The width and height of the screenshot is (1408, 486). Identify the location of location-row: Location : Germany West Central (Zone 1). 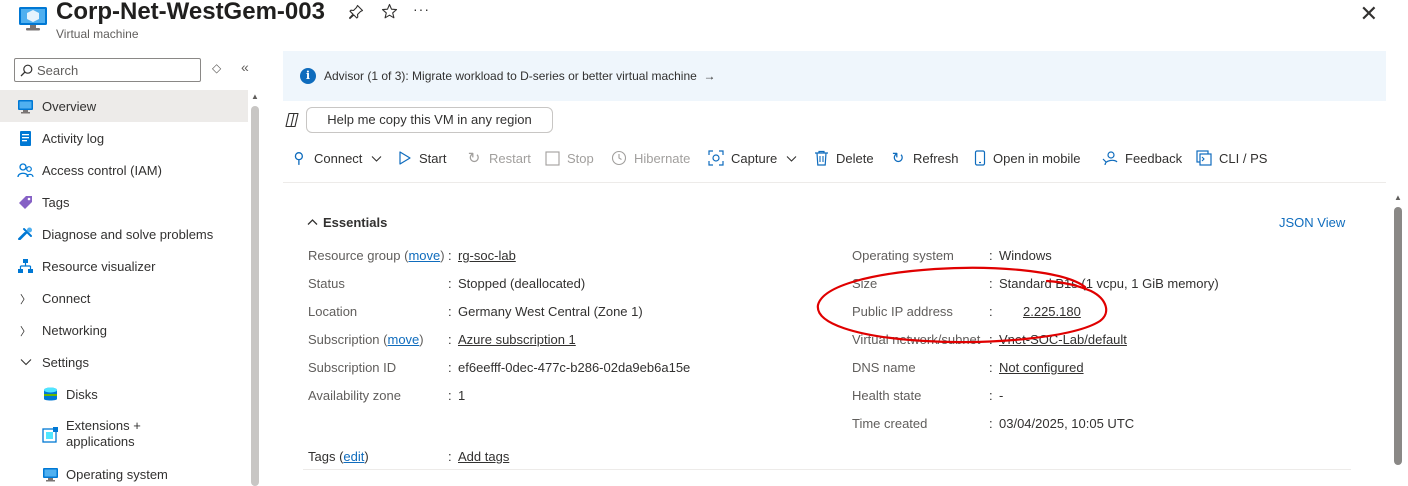
(475, 311).